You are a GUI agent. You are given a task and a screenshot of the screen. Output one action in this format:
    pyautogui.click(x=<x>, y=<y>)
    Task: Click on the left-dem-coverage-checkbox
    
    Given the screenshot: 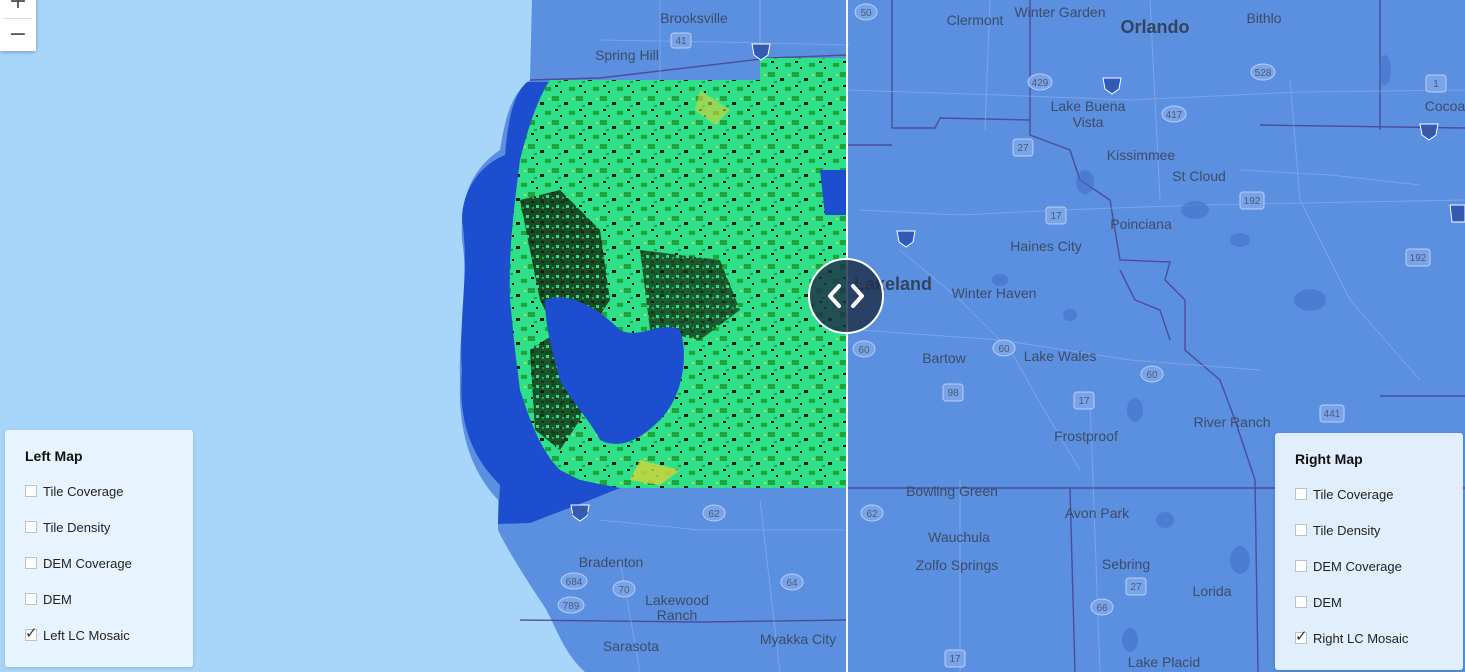 What is the action you would take?
    pyautogui.click(x=31, y=563)
    